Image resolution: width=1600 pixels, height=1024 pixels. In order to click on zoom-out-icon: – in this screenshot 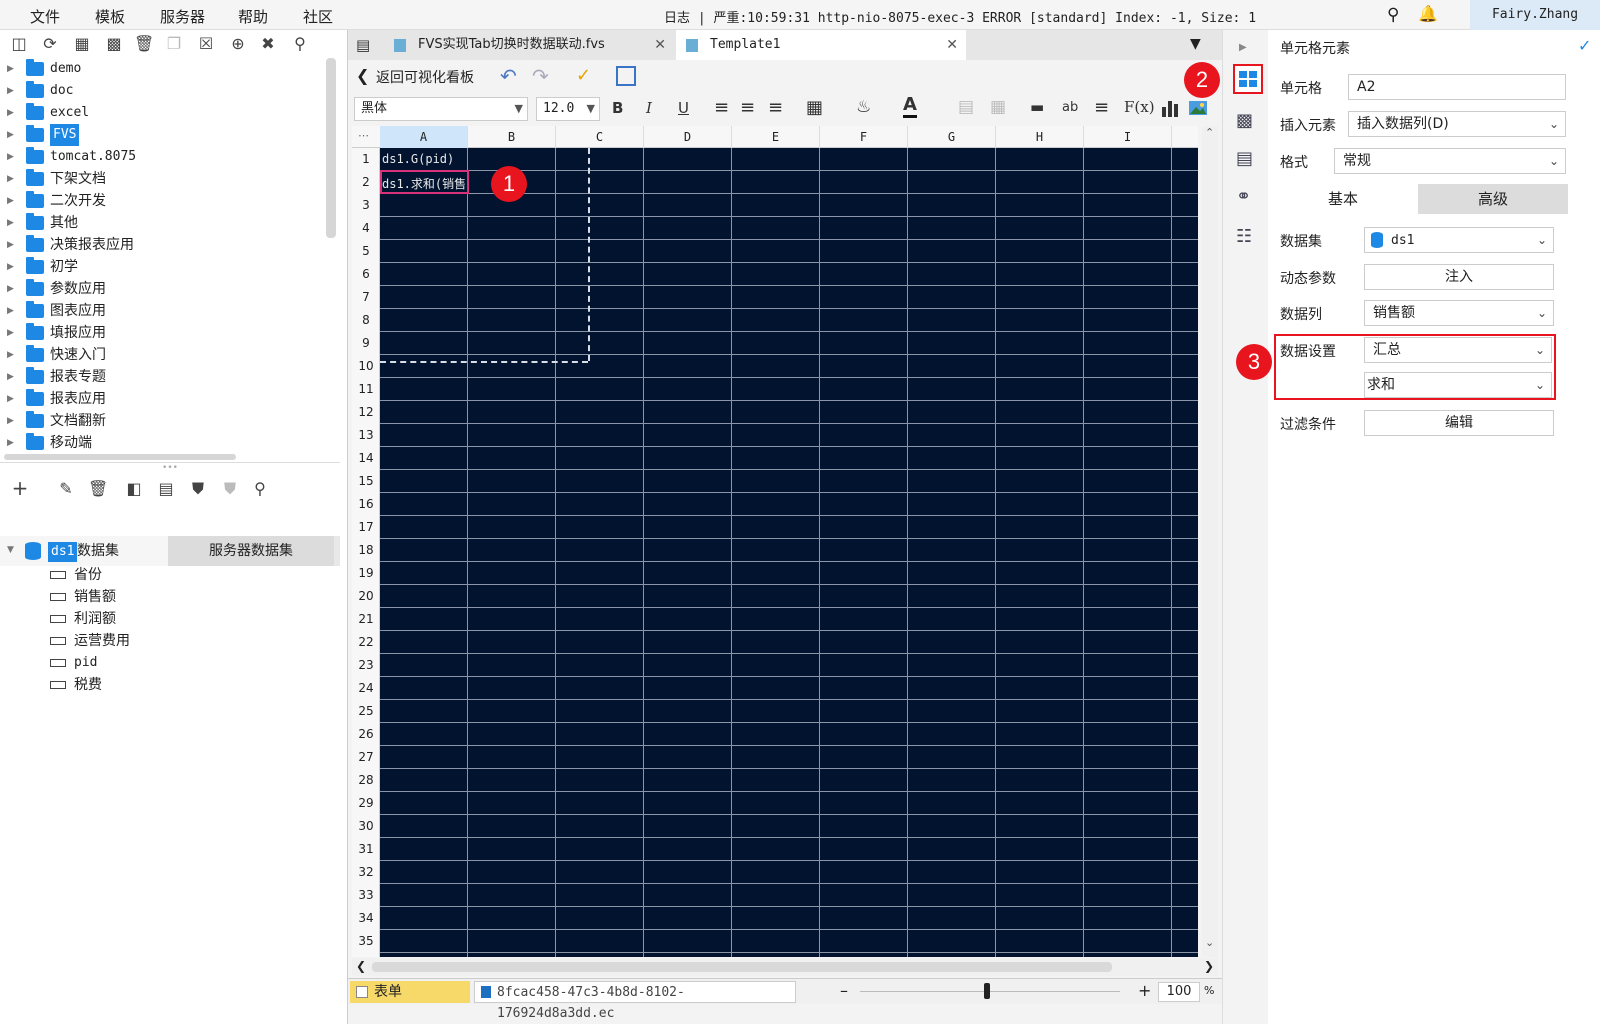, I will do `click(844, 990)`.